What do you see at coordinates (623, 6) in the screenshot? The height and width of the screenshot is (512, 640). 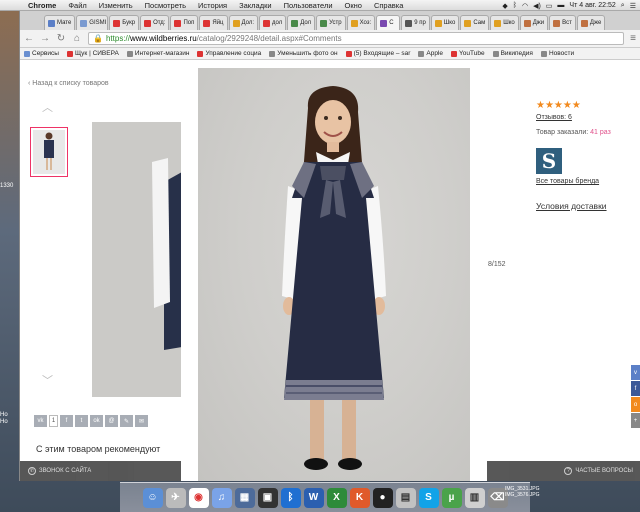 I see `spotlight-icon: ⌕` at bounding box center [623, 6].